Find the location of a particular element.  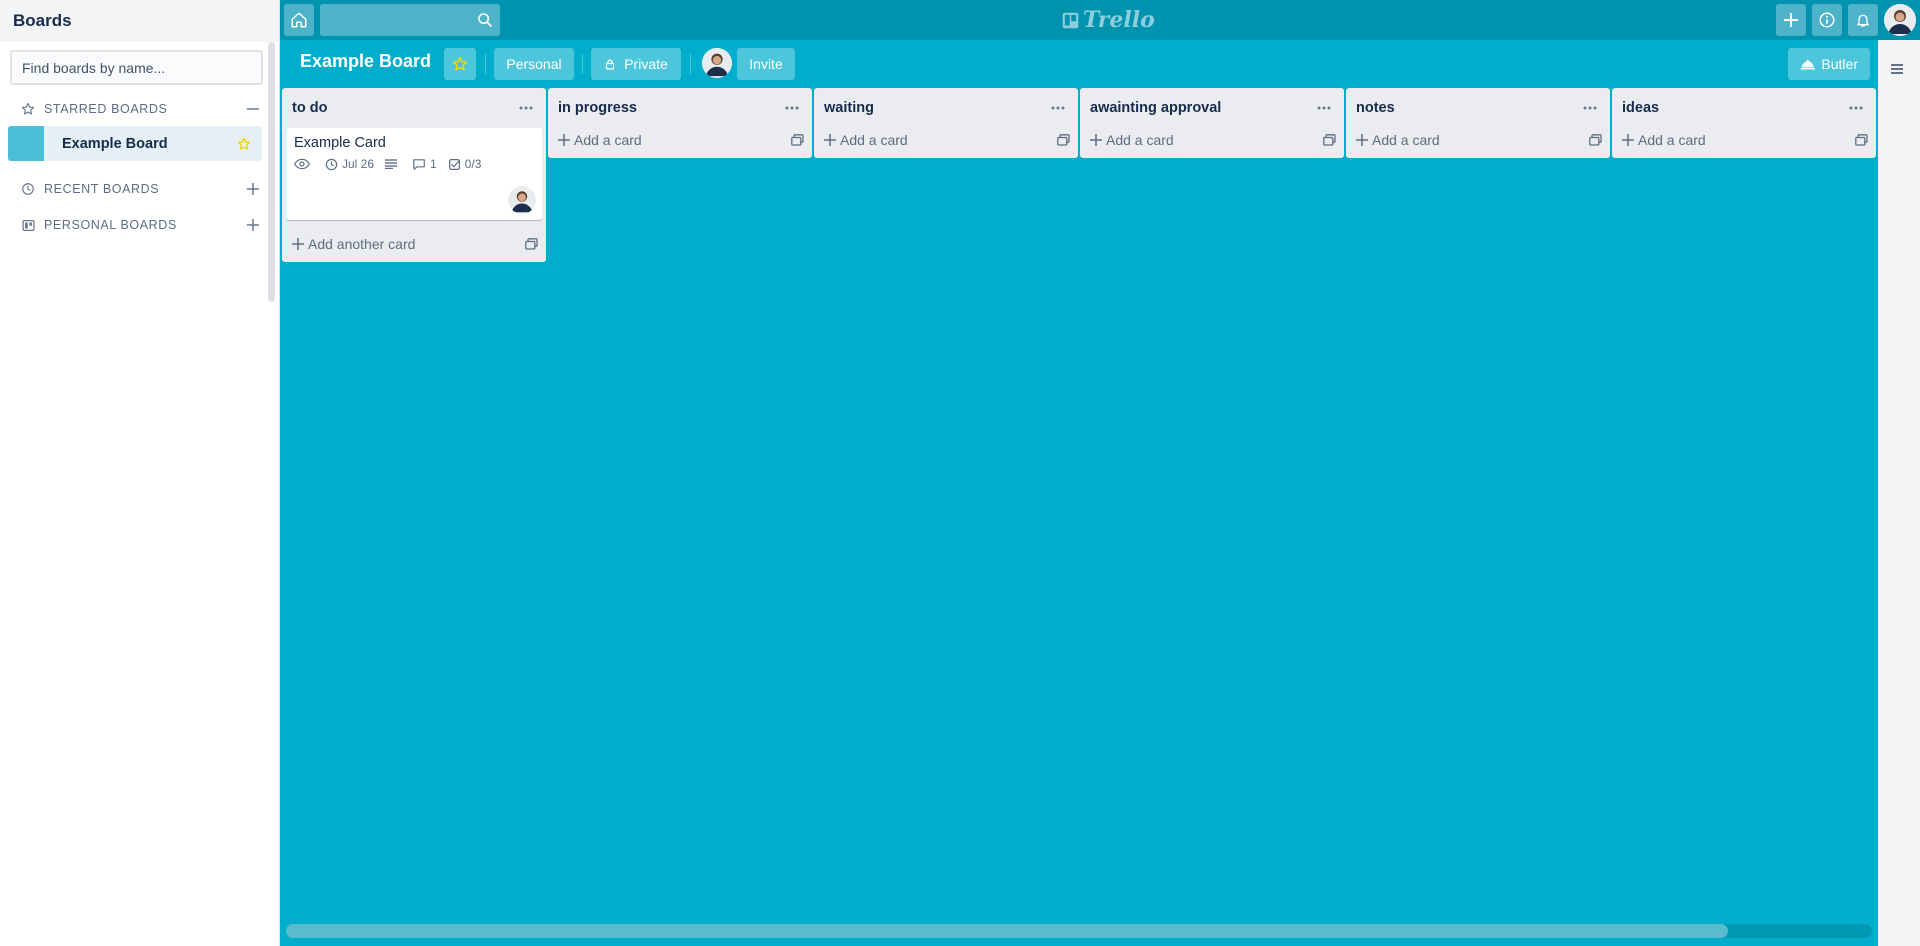

board-icon is located at coordinates (28, 225).